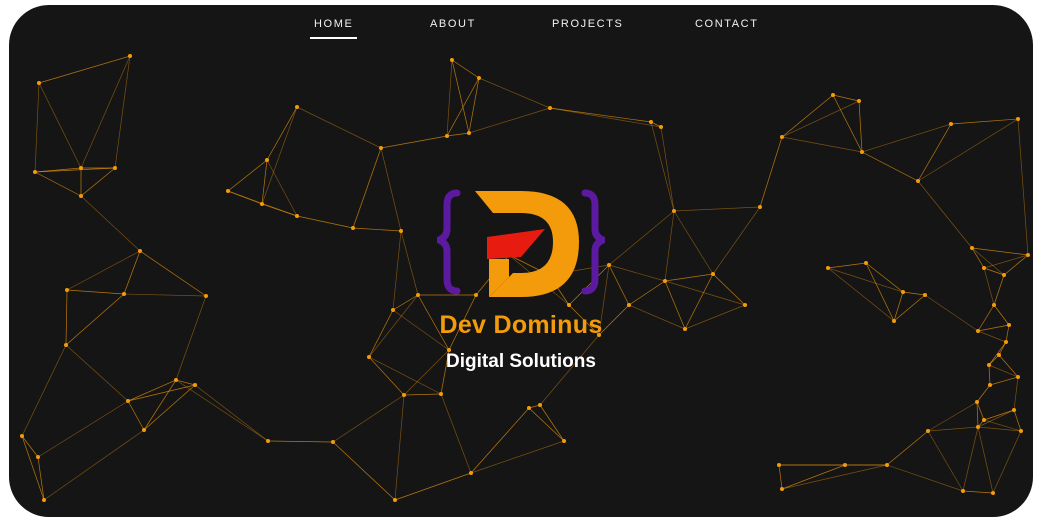 The height and width of the screenshot is (522, 1042). What do you see at coordinates (727, 24) in the screenshot?
I see `nav-contact: CONTACT` at bounding box center [727, 24].